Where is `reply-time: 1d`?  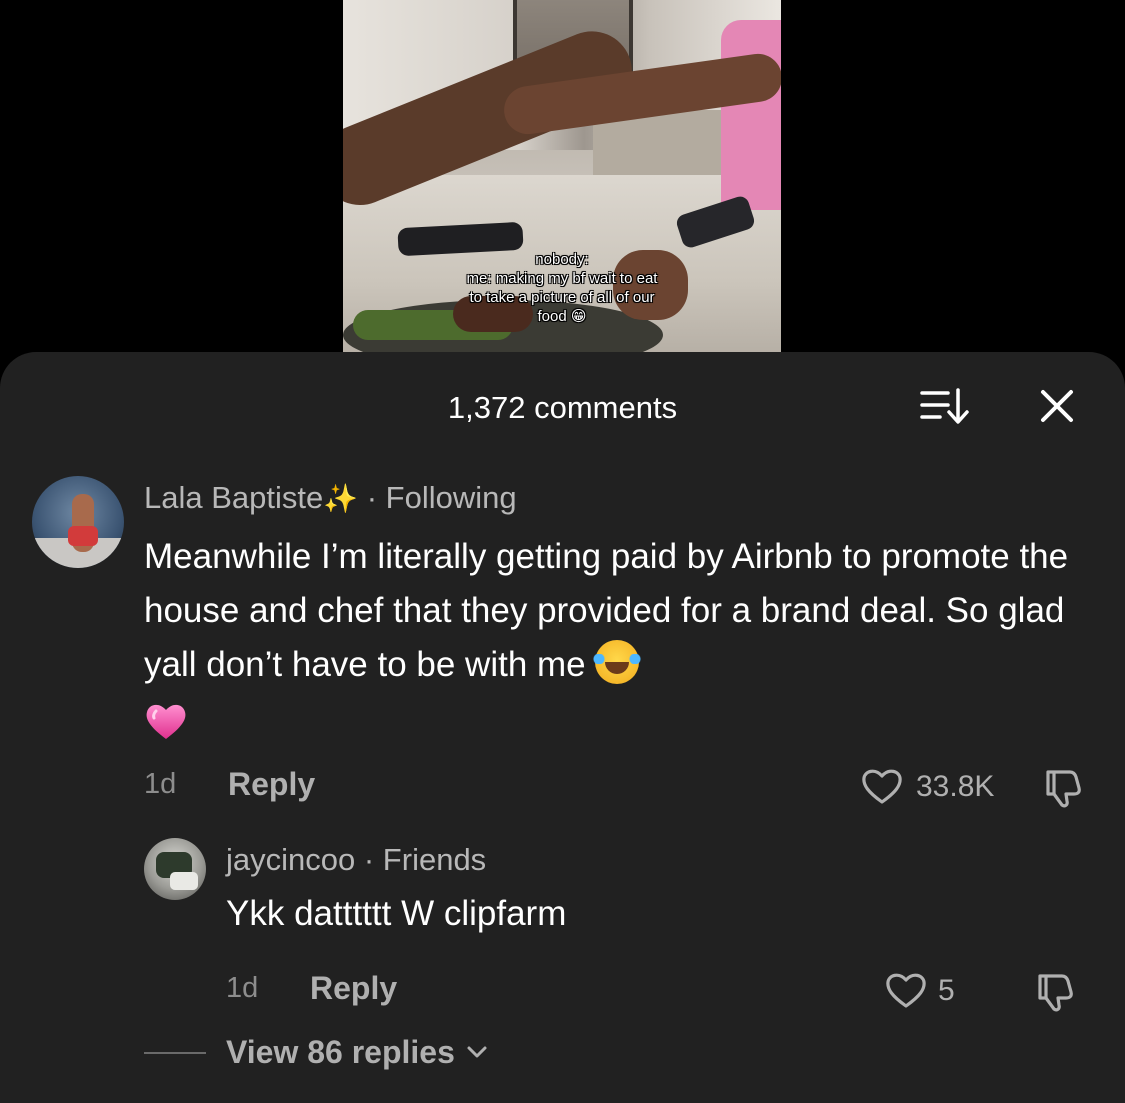 reply-time: 1d is located at coordinates (242, 988).